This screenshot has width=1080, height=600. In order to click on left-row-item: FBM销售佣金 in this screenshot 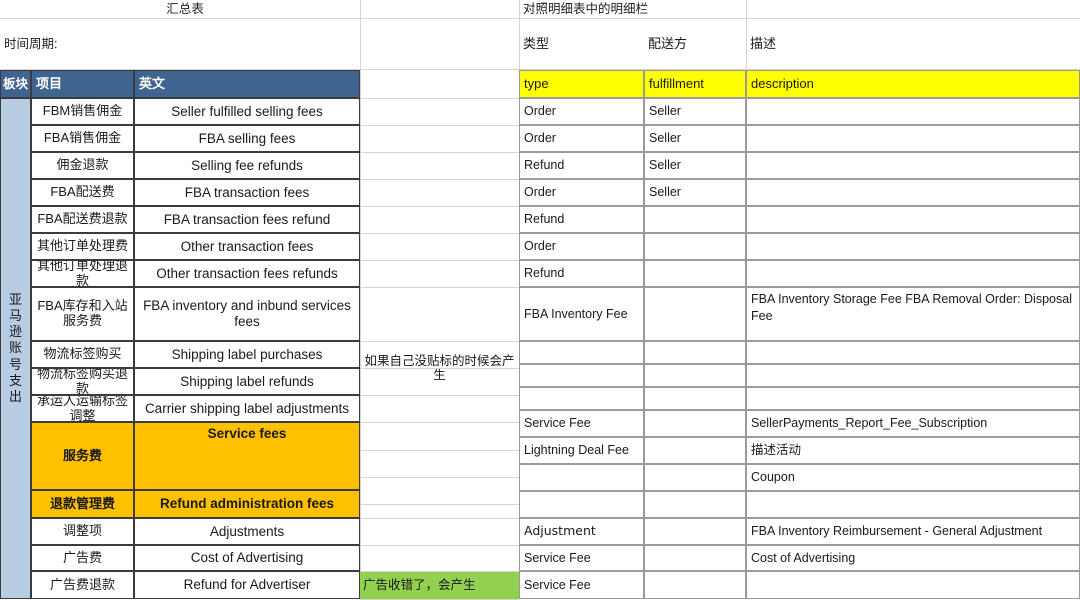, I will do `click(82, 111)`.